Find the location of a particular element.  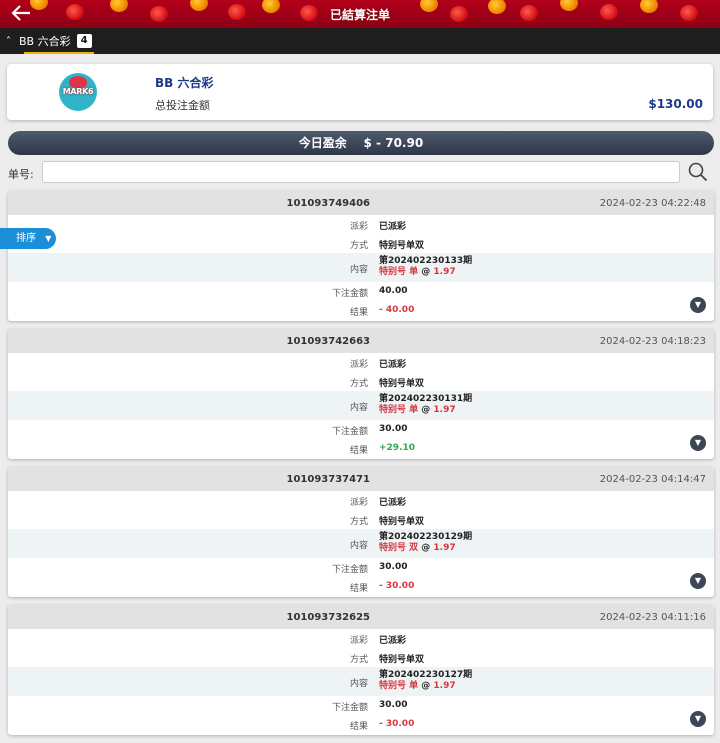

record-time: 2024-02-23 04:11:16 is located at coordinates (652, 617).